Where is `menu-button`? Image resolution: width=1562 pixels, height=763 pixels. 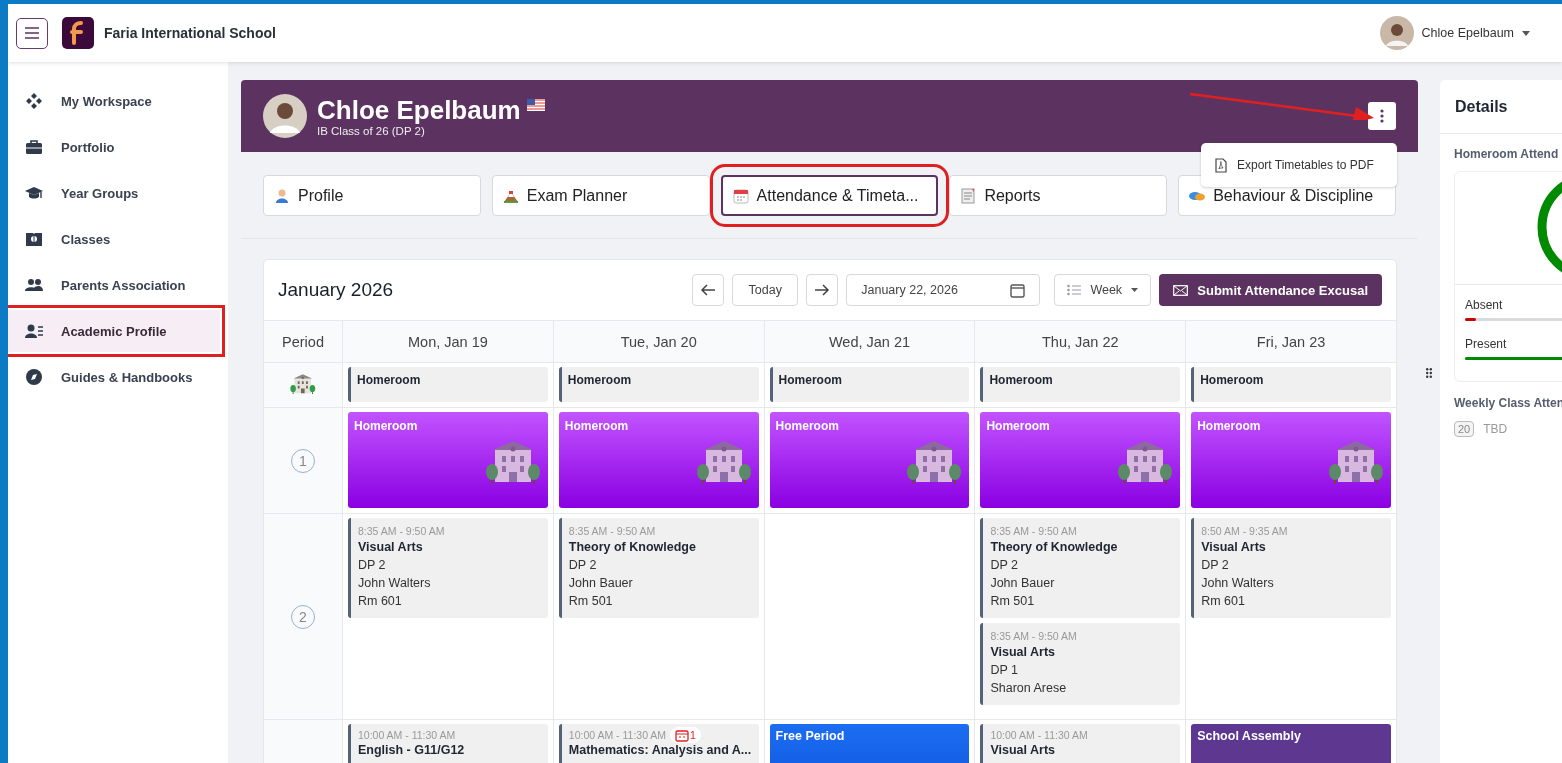 menu-button is located at coordinates (32, 33).